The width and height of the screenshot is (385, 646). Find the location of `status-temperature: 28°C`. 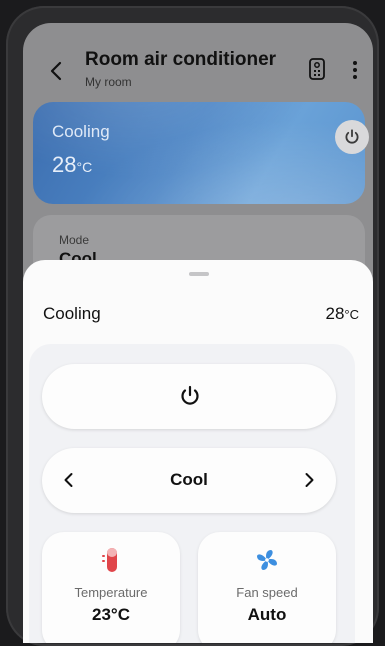

status-temperature: 28°C is located at coordinates (72, 165).